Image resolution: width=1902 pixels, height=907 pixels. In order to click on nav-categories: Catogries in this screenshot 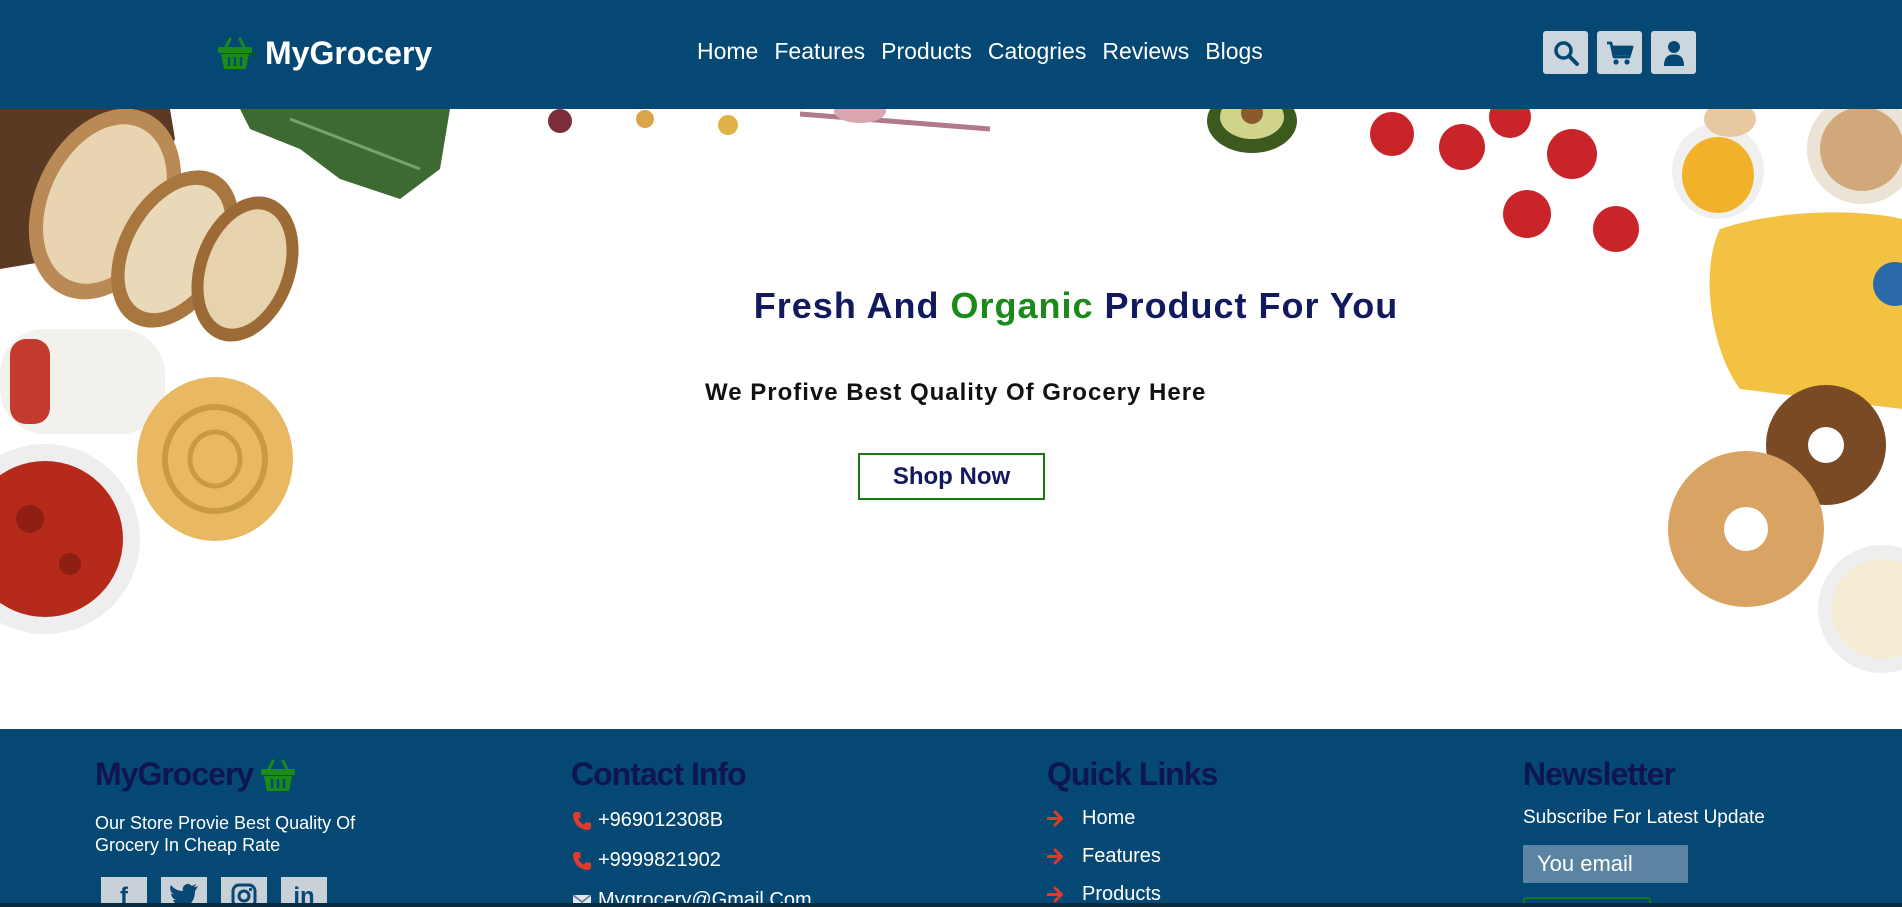, I will do `click(1037, 51)`.